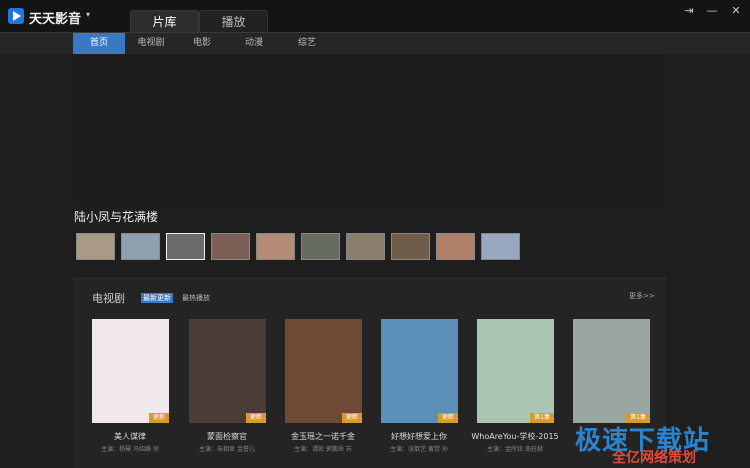 Image resolution: width=750 pixels, height=468 pixels. Describe the element at coordinates (116, 216) in the screenshot. I see `featured-title: 陆小凤与花满楼` at that location.